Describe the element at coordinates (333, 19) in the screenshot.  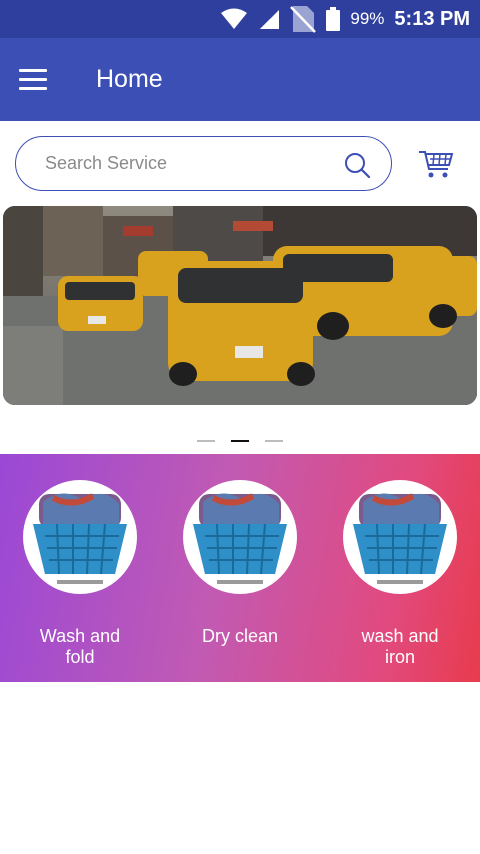
I see `battery-icon` at that location.